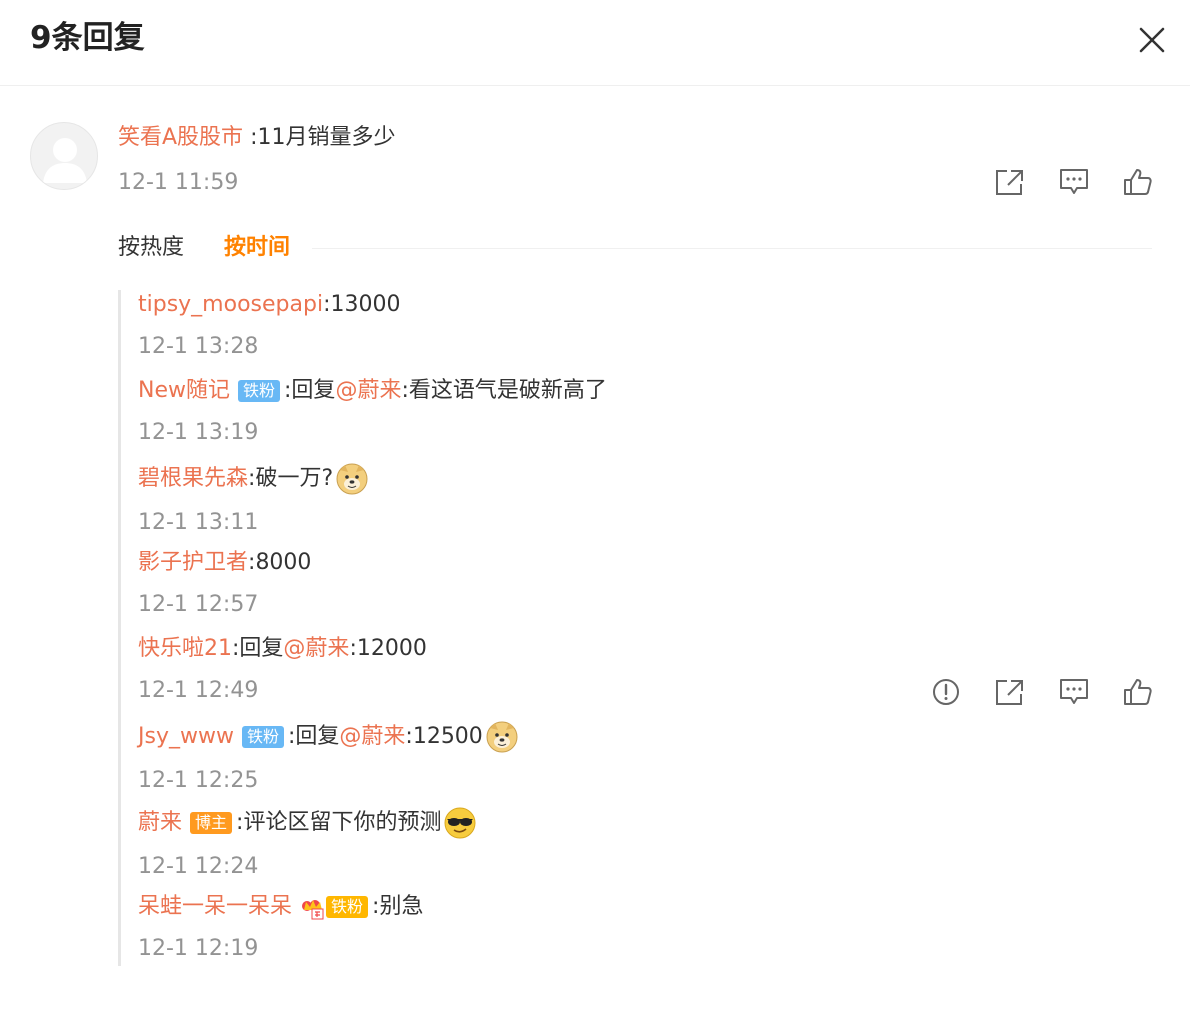 This screenshot has width=1190, height=1014. Describe the element at coordinates (645, 649) in the screenshot. I see `reply-line: 快乐啦21:回复 @蔚来:12000` at that location.